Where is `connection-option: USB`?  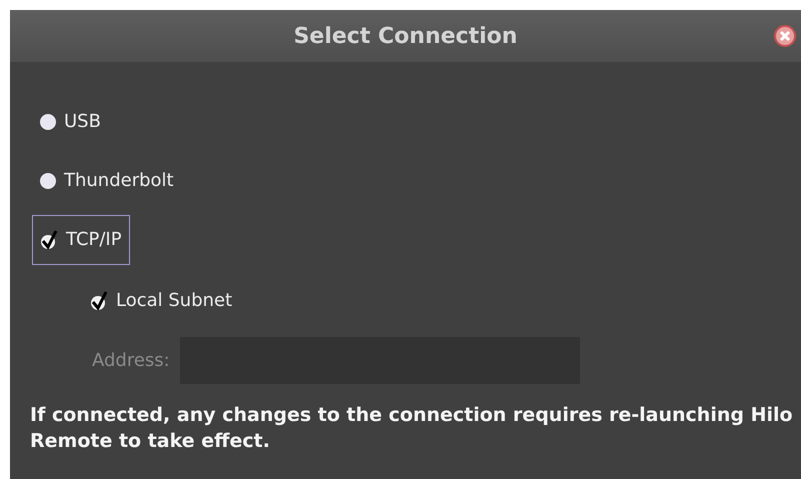
connection-option: USB is located at coordinates (70, 121).